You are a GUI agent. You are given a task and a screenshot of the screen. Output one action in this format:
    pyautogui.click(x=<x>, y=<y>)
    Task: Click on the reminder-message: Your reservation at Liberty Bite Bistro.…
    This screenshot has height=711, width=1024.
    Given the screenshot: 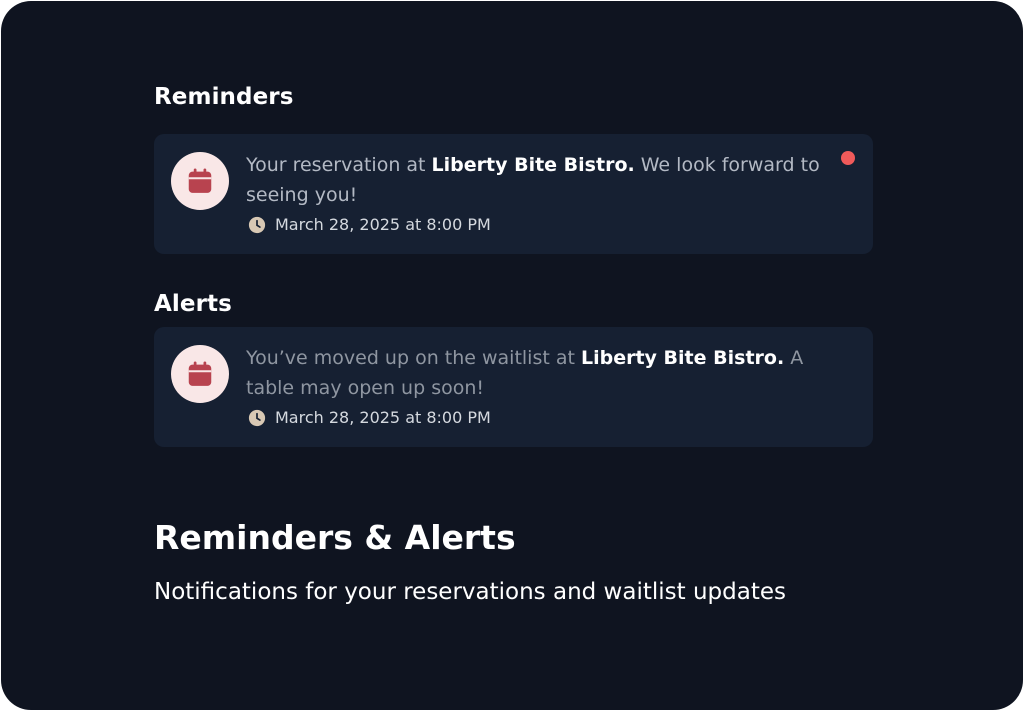 What is the action you would take?
    pyautogui.click(x=536, y=180)
    